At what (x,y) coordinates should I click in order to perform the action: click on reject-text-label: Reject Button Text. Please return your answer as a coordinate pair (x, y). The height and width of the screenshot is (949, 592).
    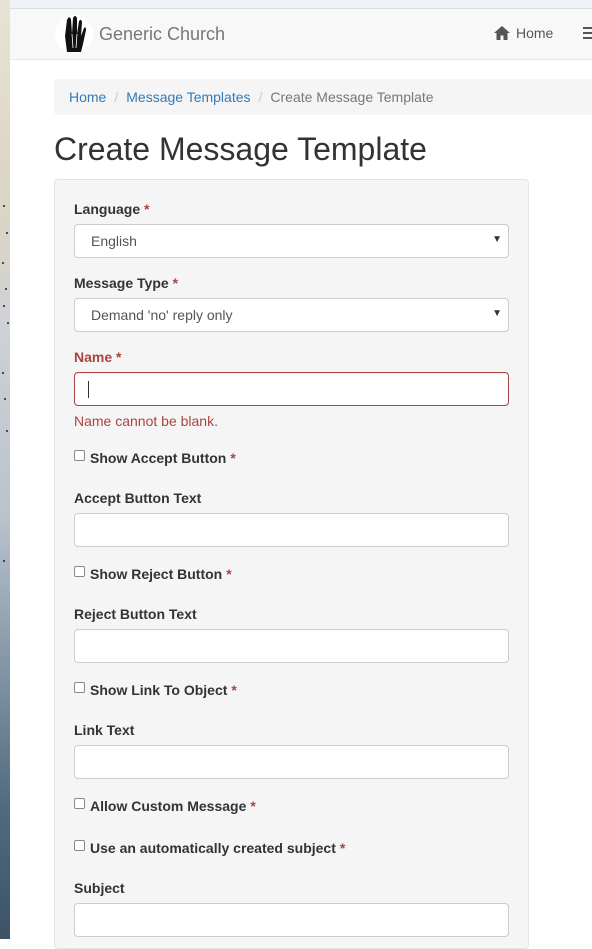
    Looking at the image, I should click on (135, 614).